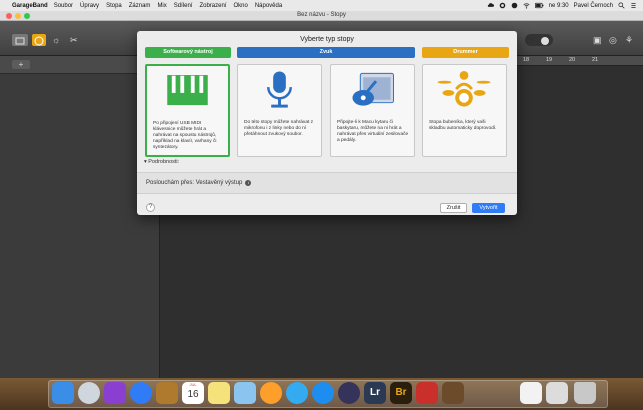 The image size is (643, 410). Describe the element at coordinates (375, 393) in the screenshot. I see `lightroom-icon: Lr` at that location.